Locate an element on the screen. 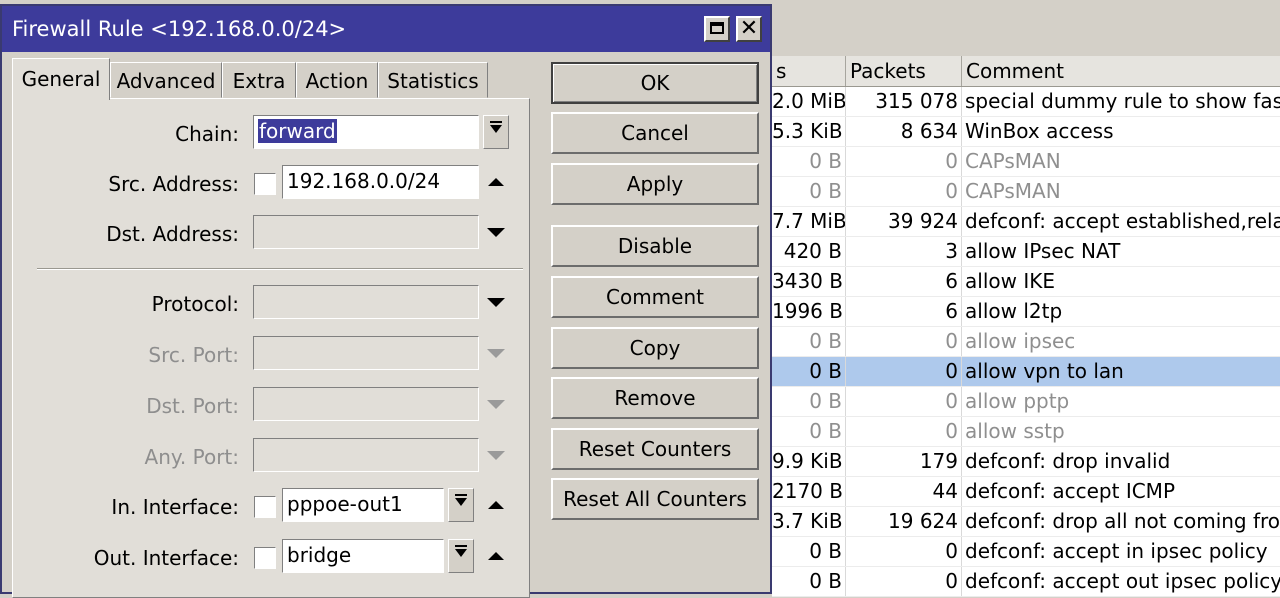 The width and height of the screenshot is (1280, 598). column-header-packets: Packets is located at coordinates (904, 71).